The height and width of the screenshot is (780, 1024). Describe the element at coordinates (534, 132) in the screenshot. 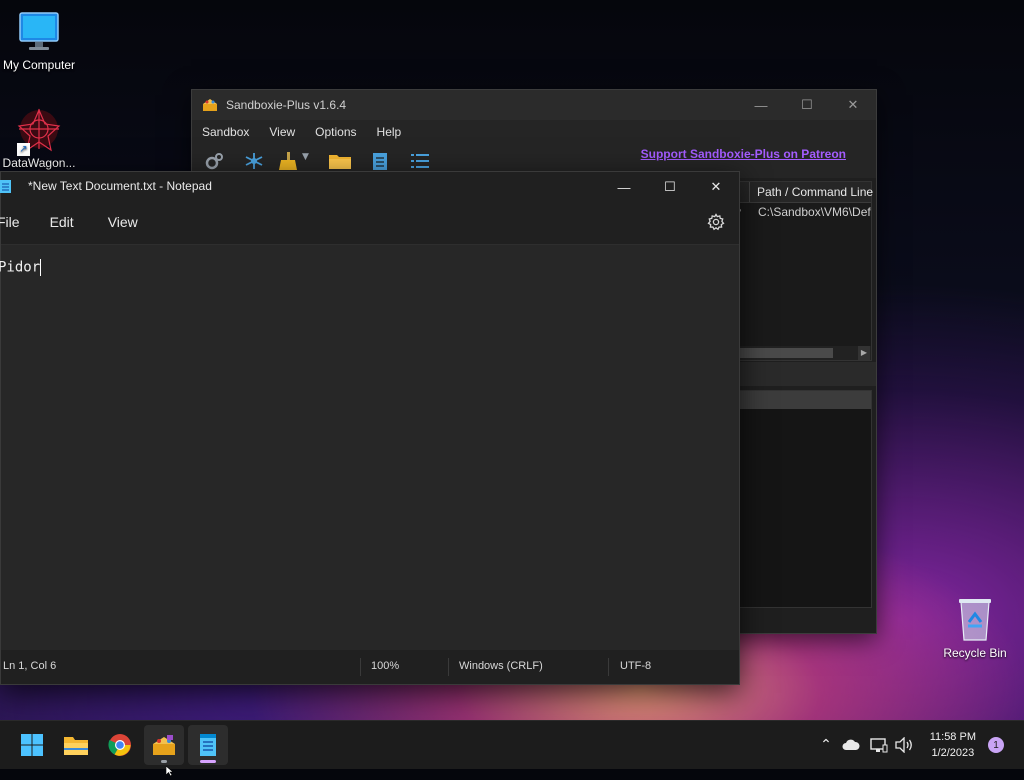

I see `sandboxie-menubar: Sandbox View Options Help` at that location.